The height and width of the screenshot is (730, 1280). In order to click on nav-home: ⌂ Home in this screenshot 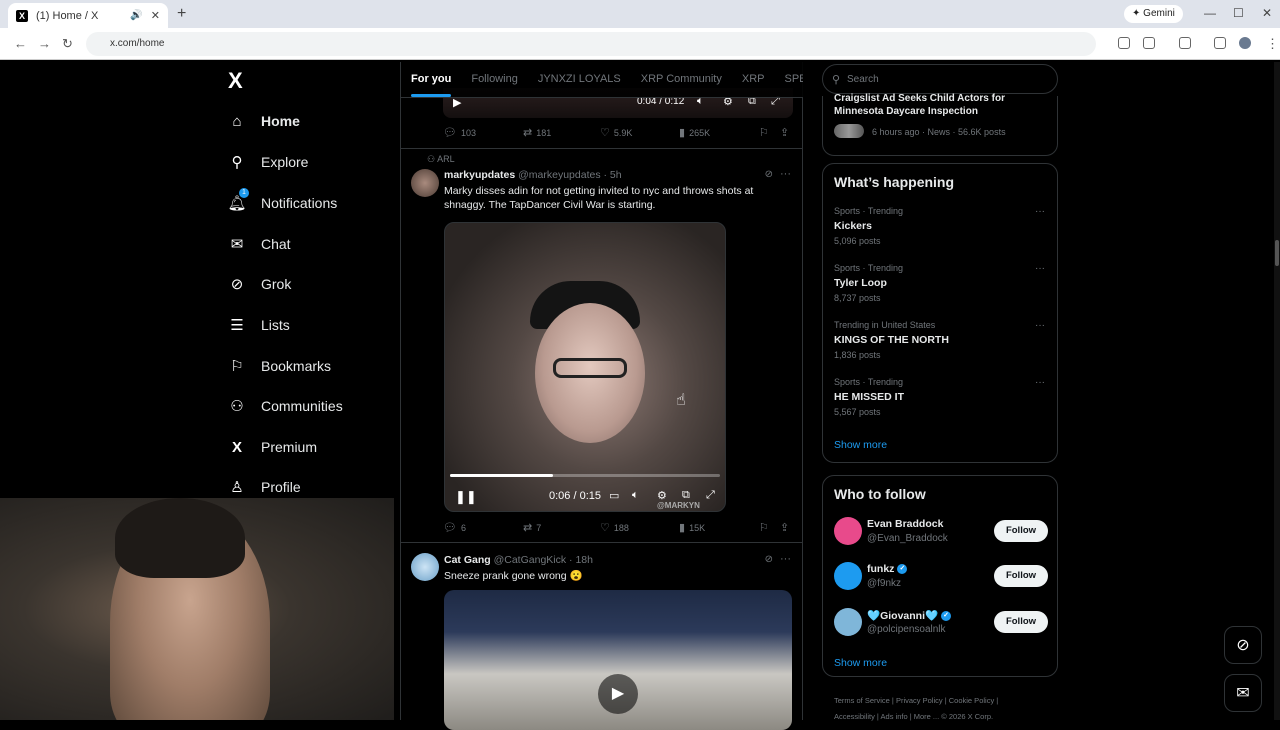, I will do `click(263, 121)`.